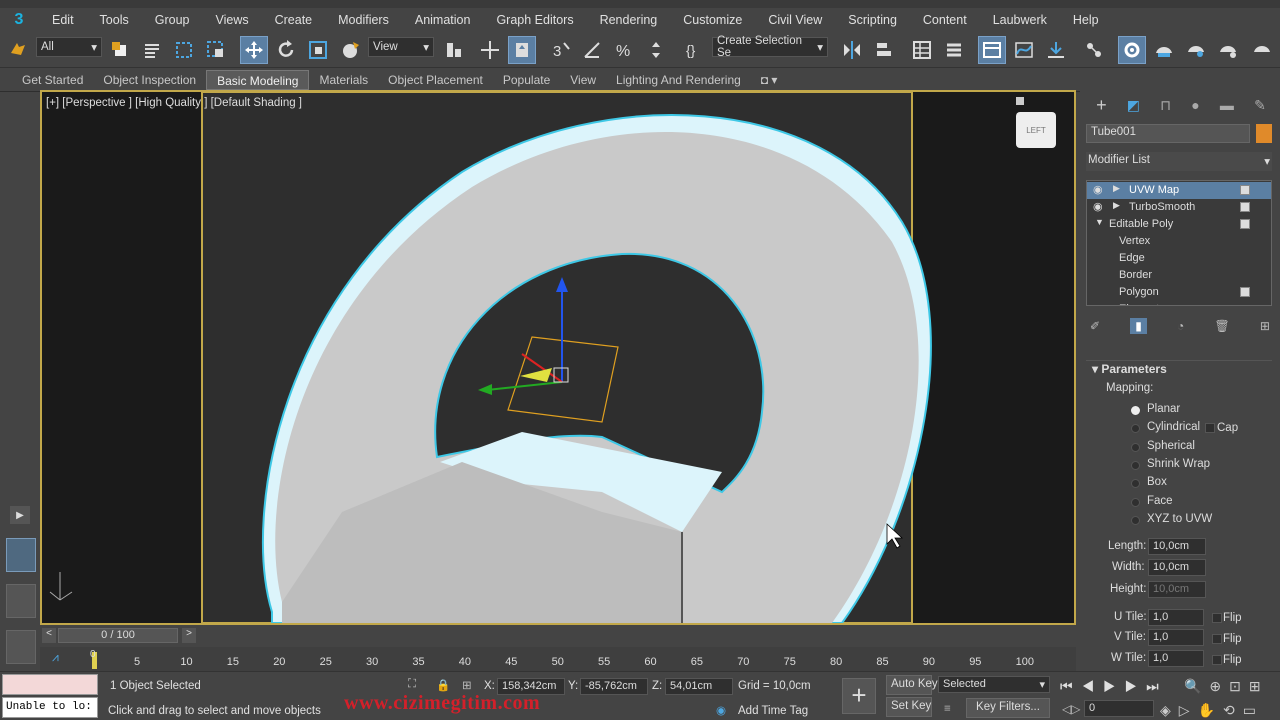  What do you see at coordinates (1196, 50) in the screenshot?
I see `render-icon` at bounding box center [1196, 50].